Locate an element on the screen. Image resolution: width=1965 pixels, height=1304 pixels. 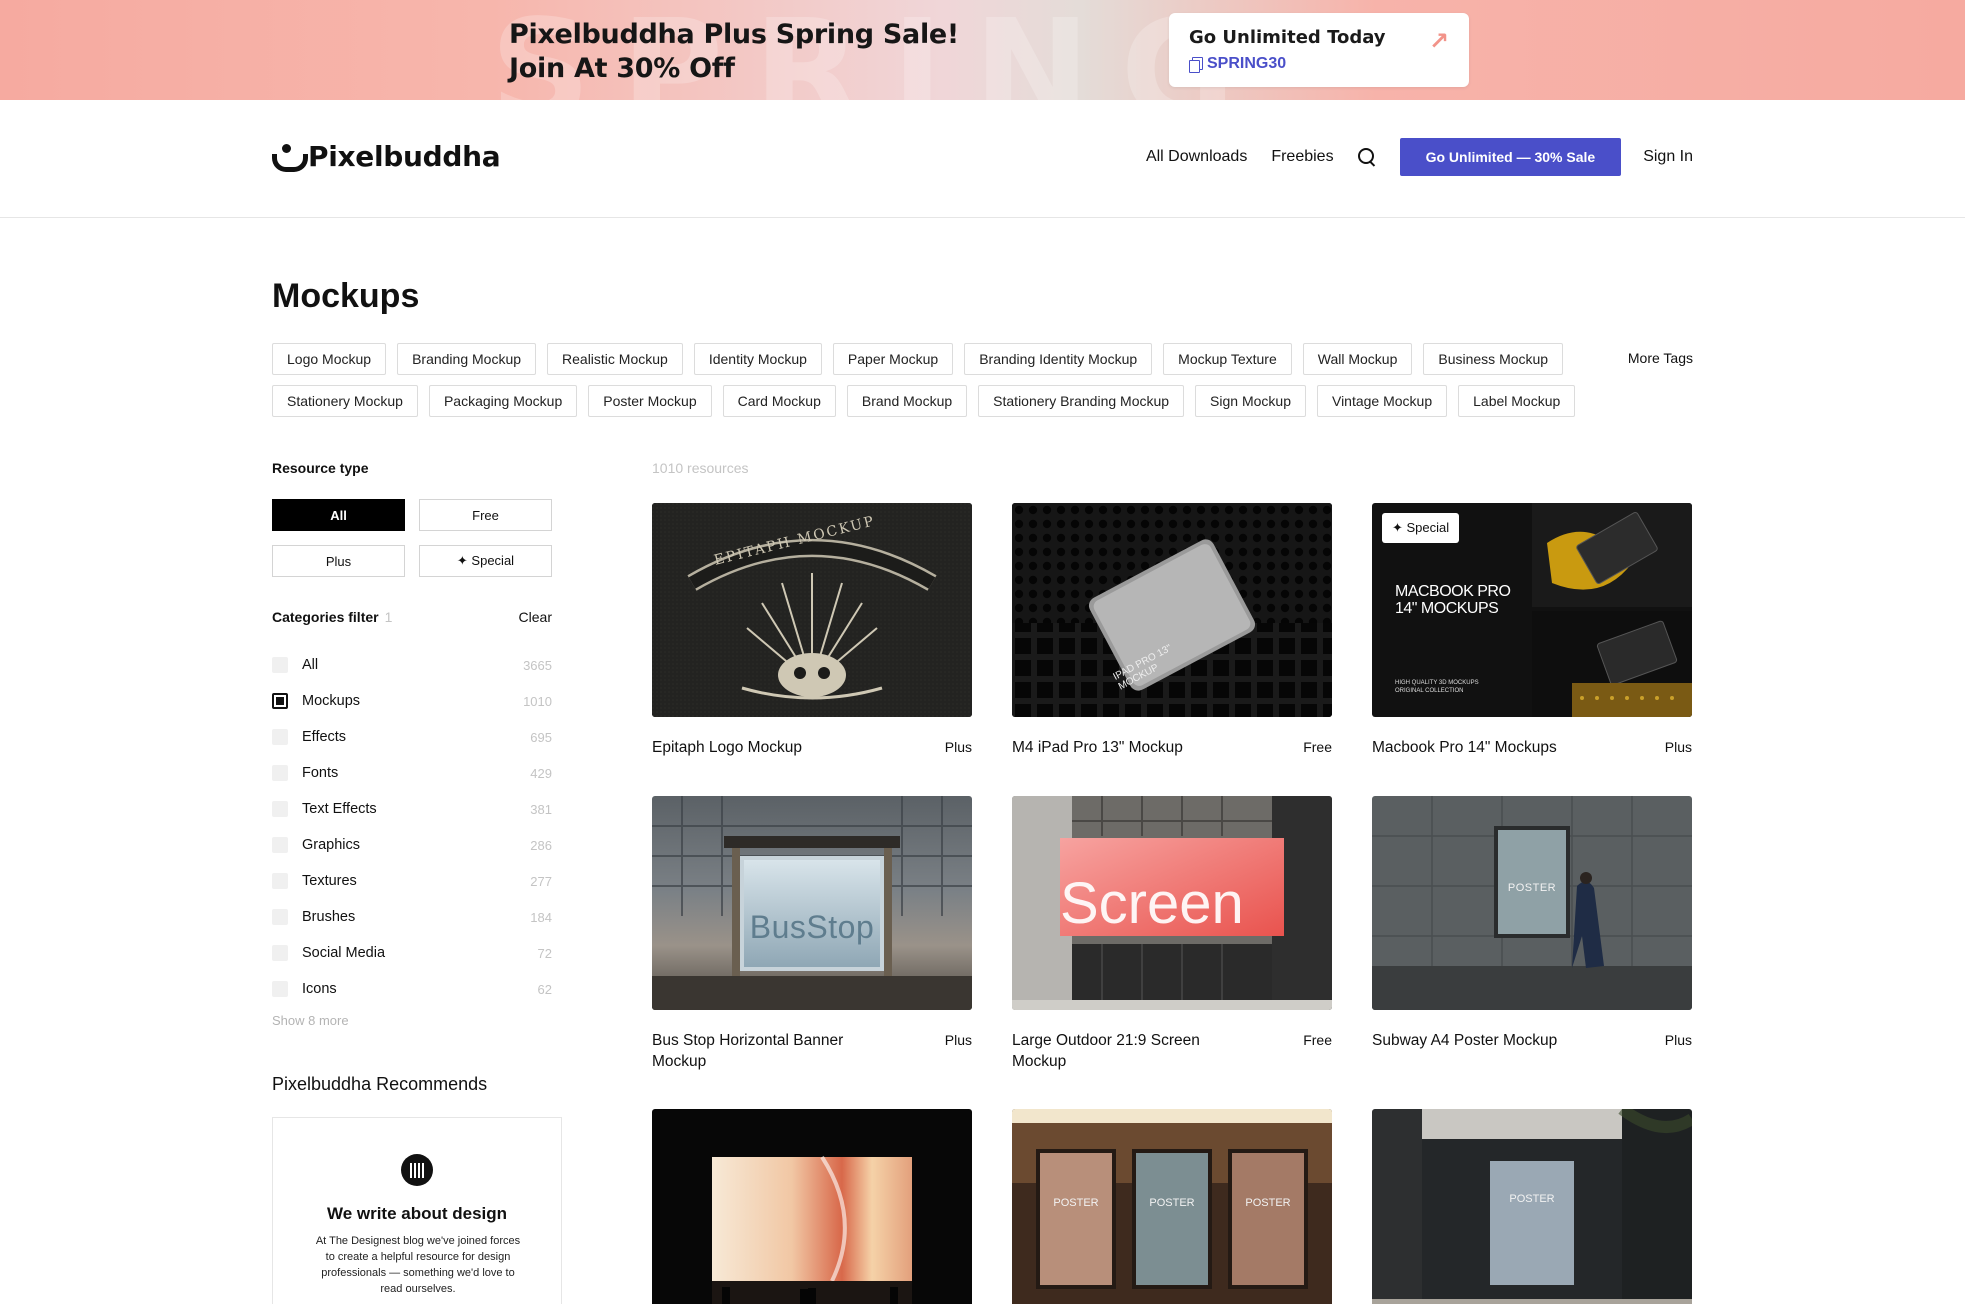
resource-card is located at coordinates (812, 1206).